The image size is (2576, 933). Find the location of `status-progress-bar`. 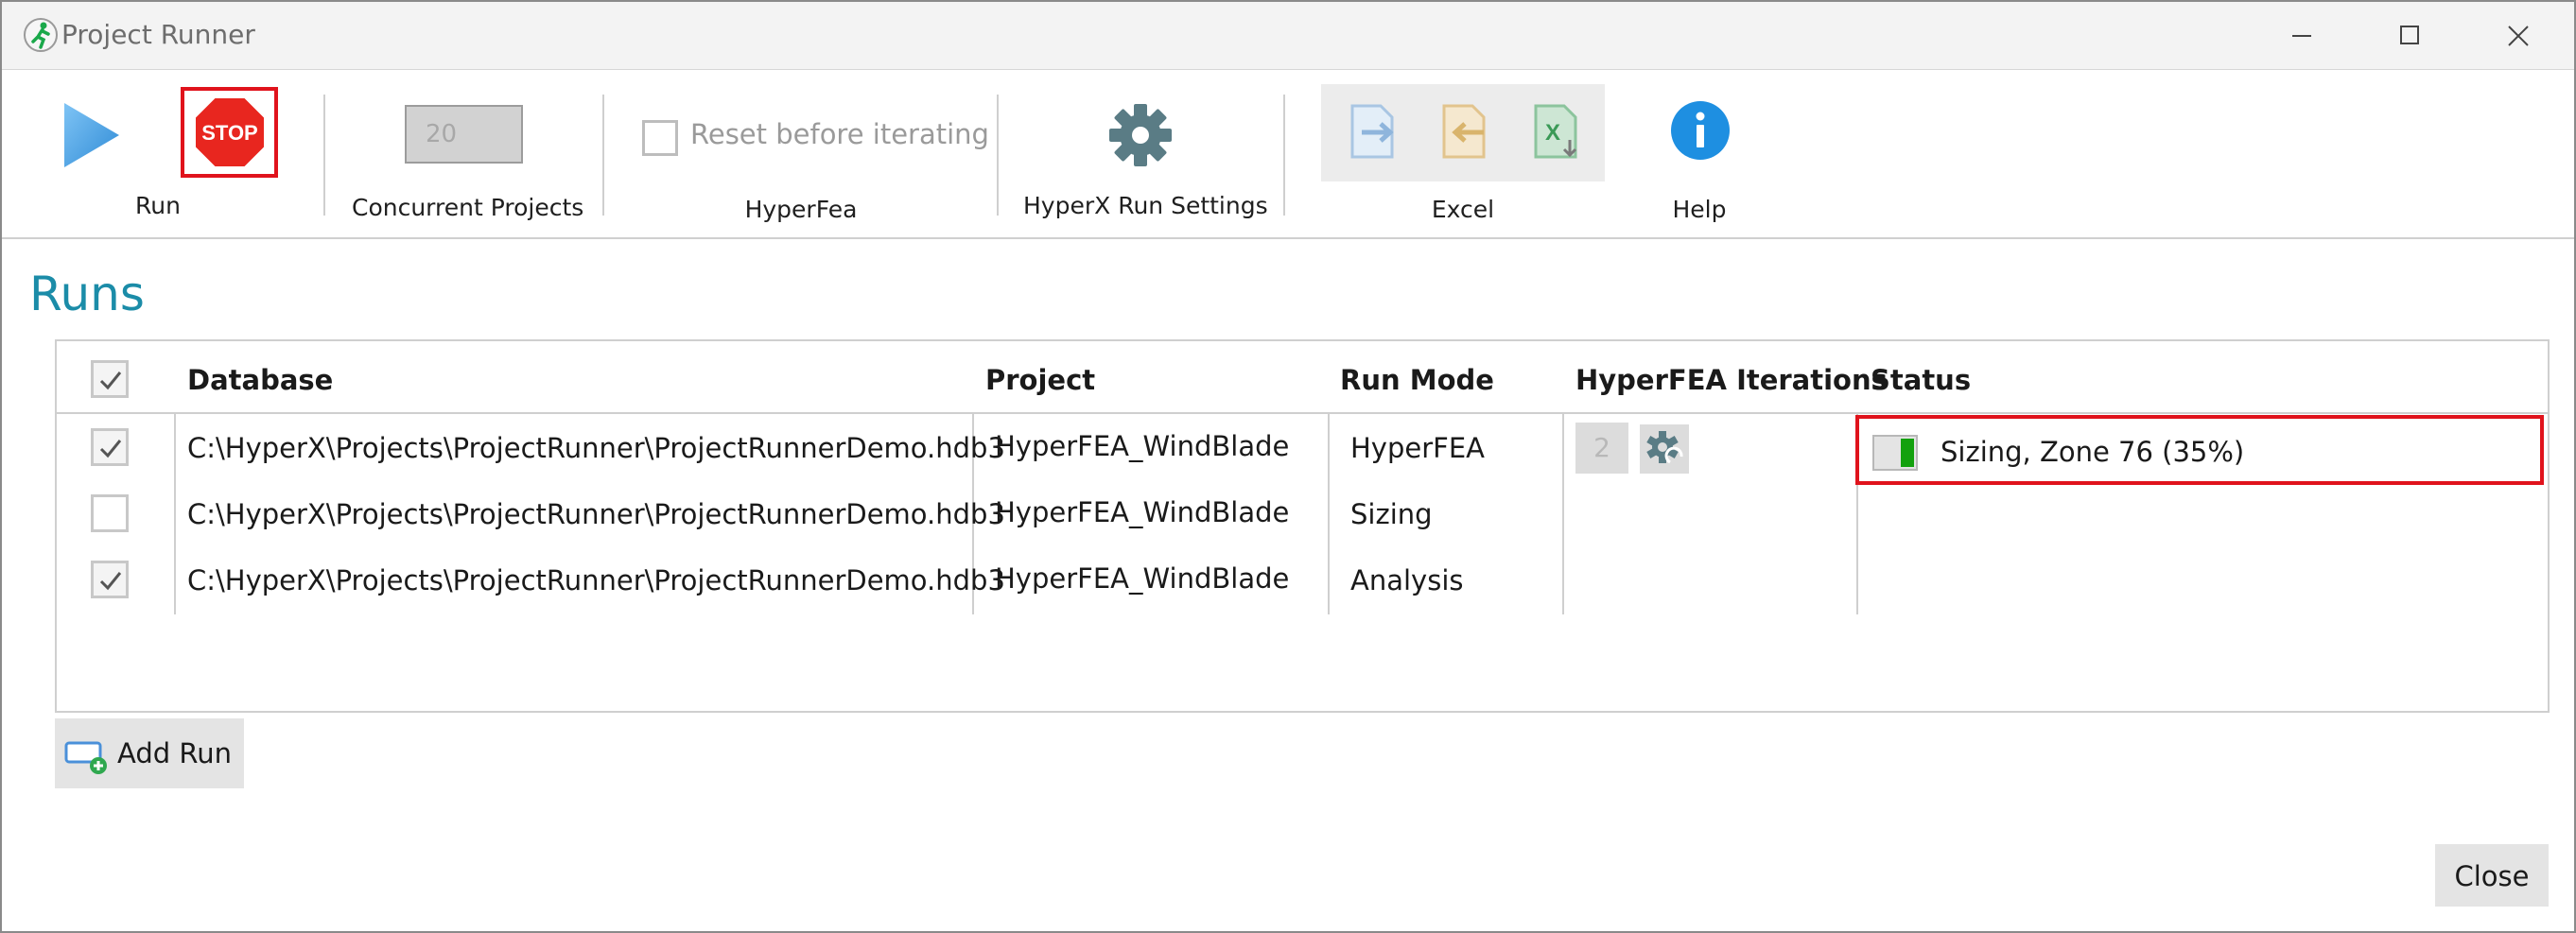

status-progress-bar is located at coordinates (1895, 453).